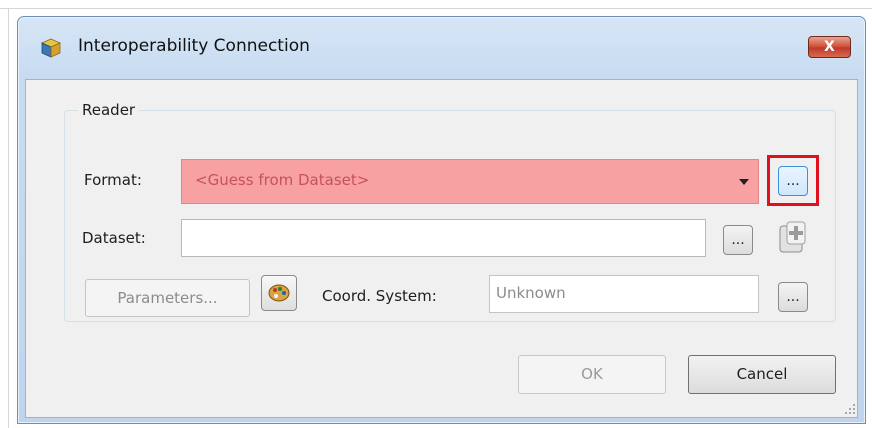 This screenshot has width=872, height=428. I want to click on window-title: Interoperability Connection, so click(194, 46).